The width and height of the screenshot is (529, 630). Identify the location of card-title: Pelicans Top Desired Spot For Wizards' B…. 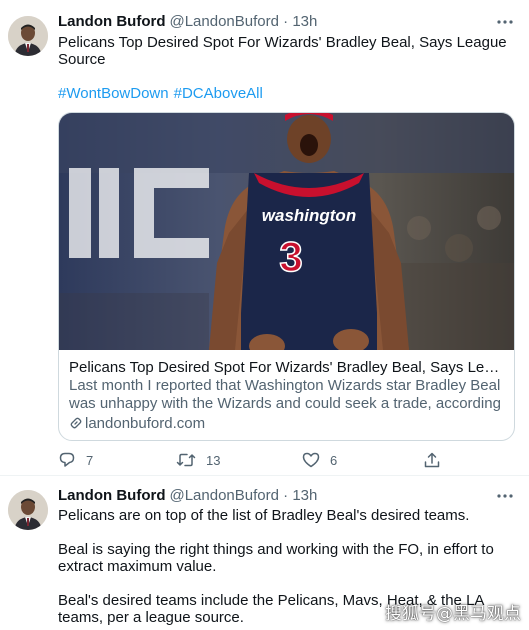
(287, 368).